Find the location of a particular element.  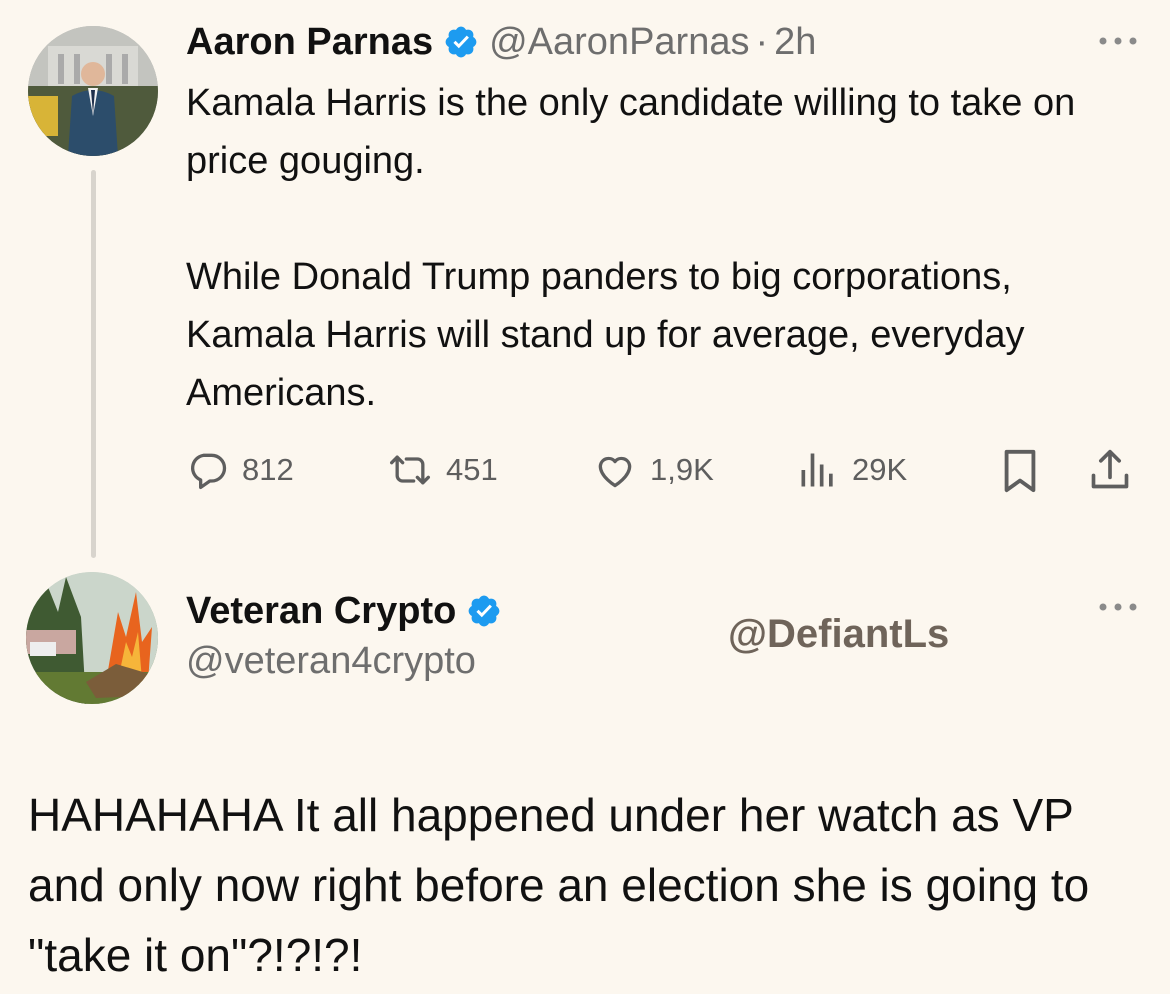

avatar-veteran-crypto is located at coordinates (92, 638).